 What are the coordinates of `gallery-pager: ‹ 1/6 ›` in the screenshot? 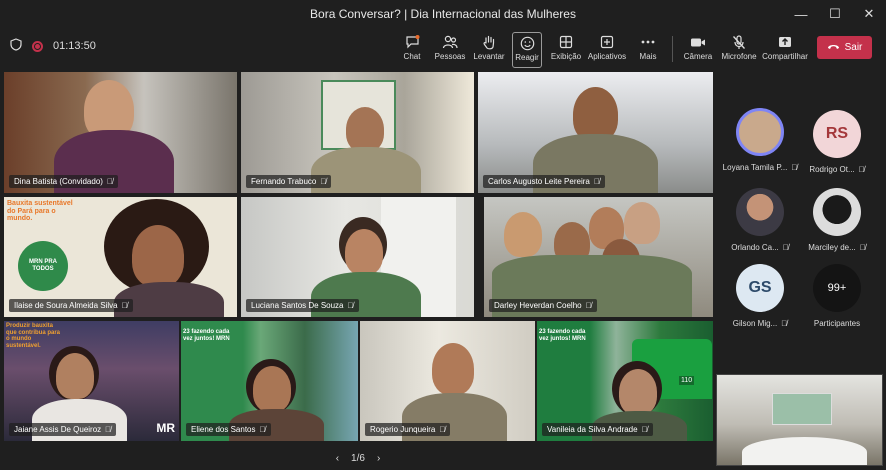 It's located at (358, 458).